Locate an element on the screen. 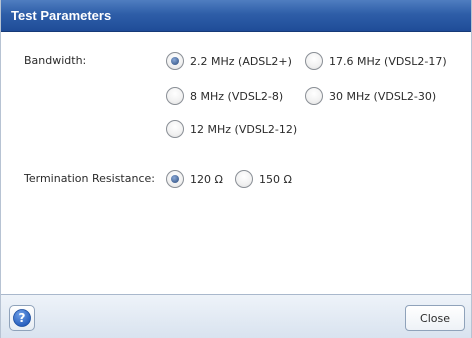 This screenshot has width=472, height=338. bandwidth-option-12mhz: 12 MHz (VDSL2-12) is located at coordinates (231, 129).